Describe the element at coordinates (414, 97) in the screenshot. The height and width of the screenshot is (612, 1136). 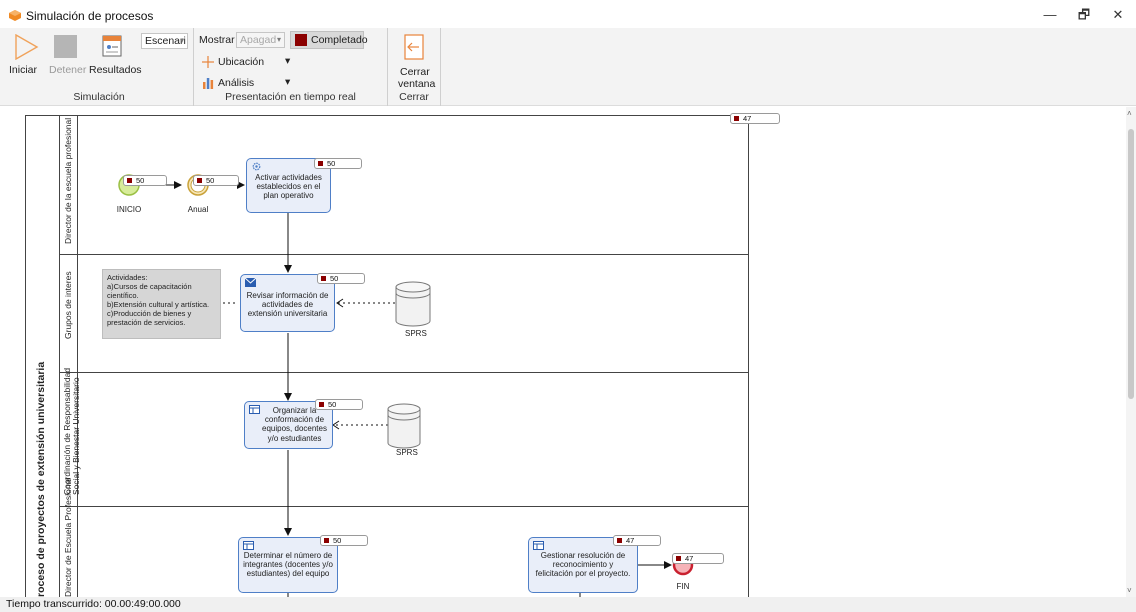
I see `close-group-label: Cerrar` at that location.